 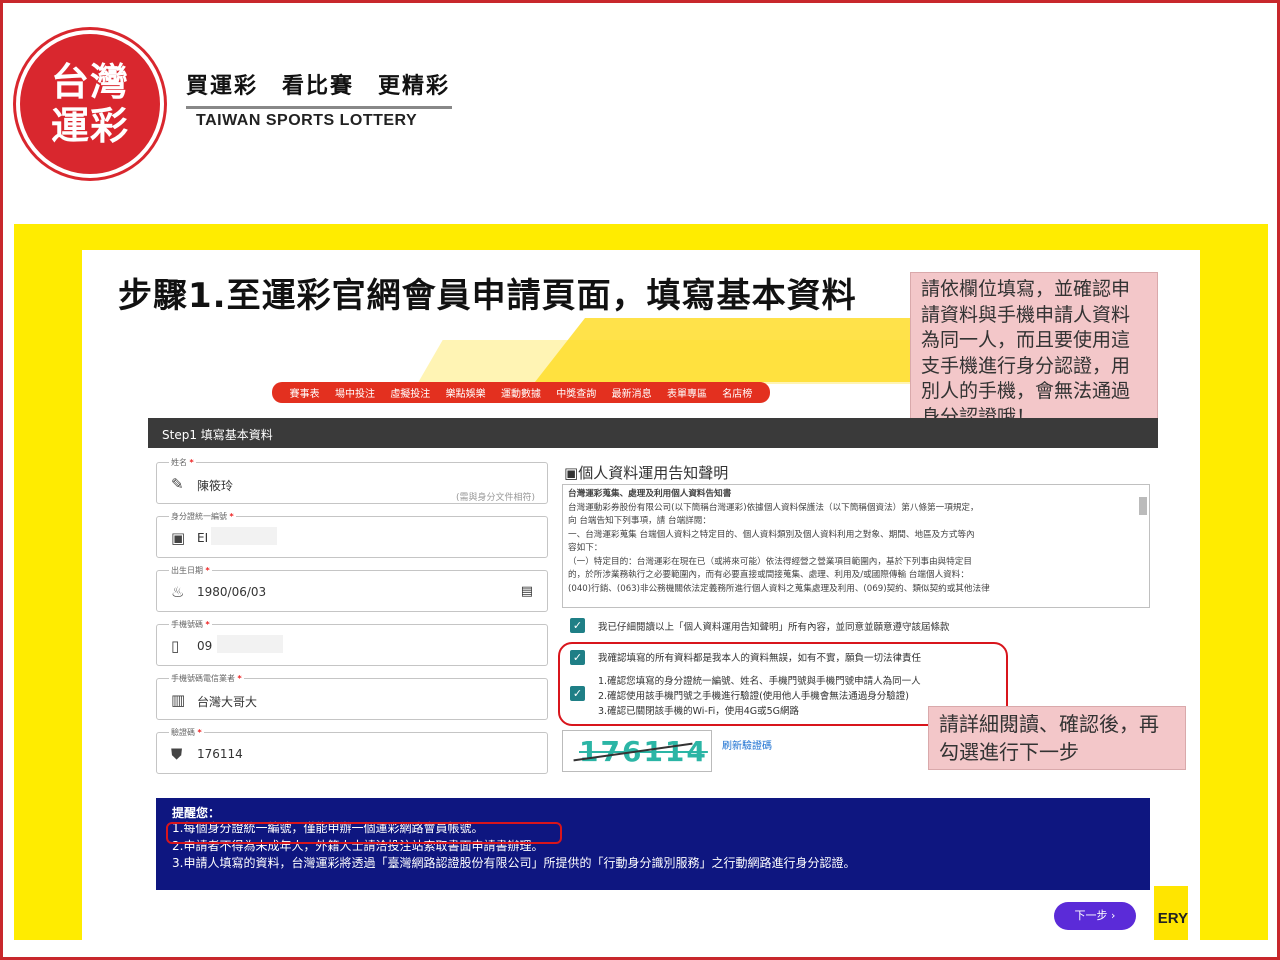 I want to click on carrier-field: 手機號碼電信業者 * ▥ 台灣大哥大, so click(x=352, y=696).